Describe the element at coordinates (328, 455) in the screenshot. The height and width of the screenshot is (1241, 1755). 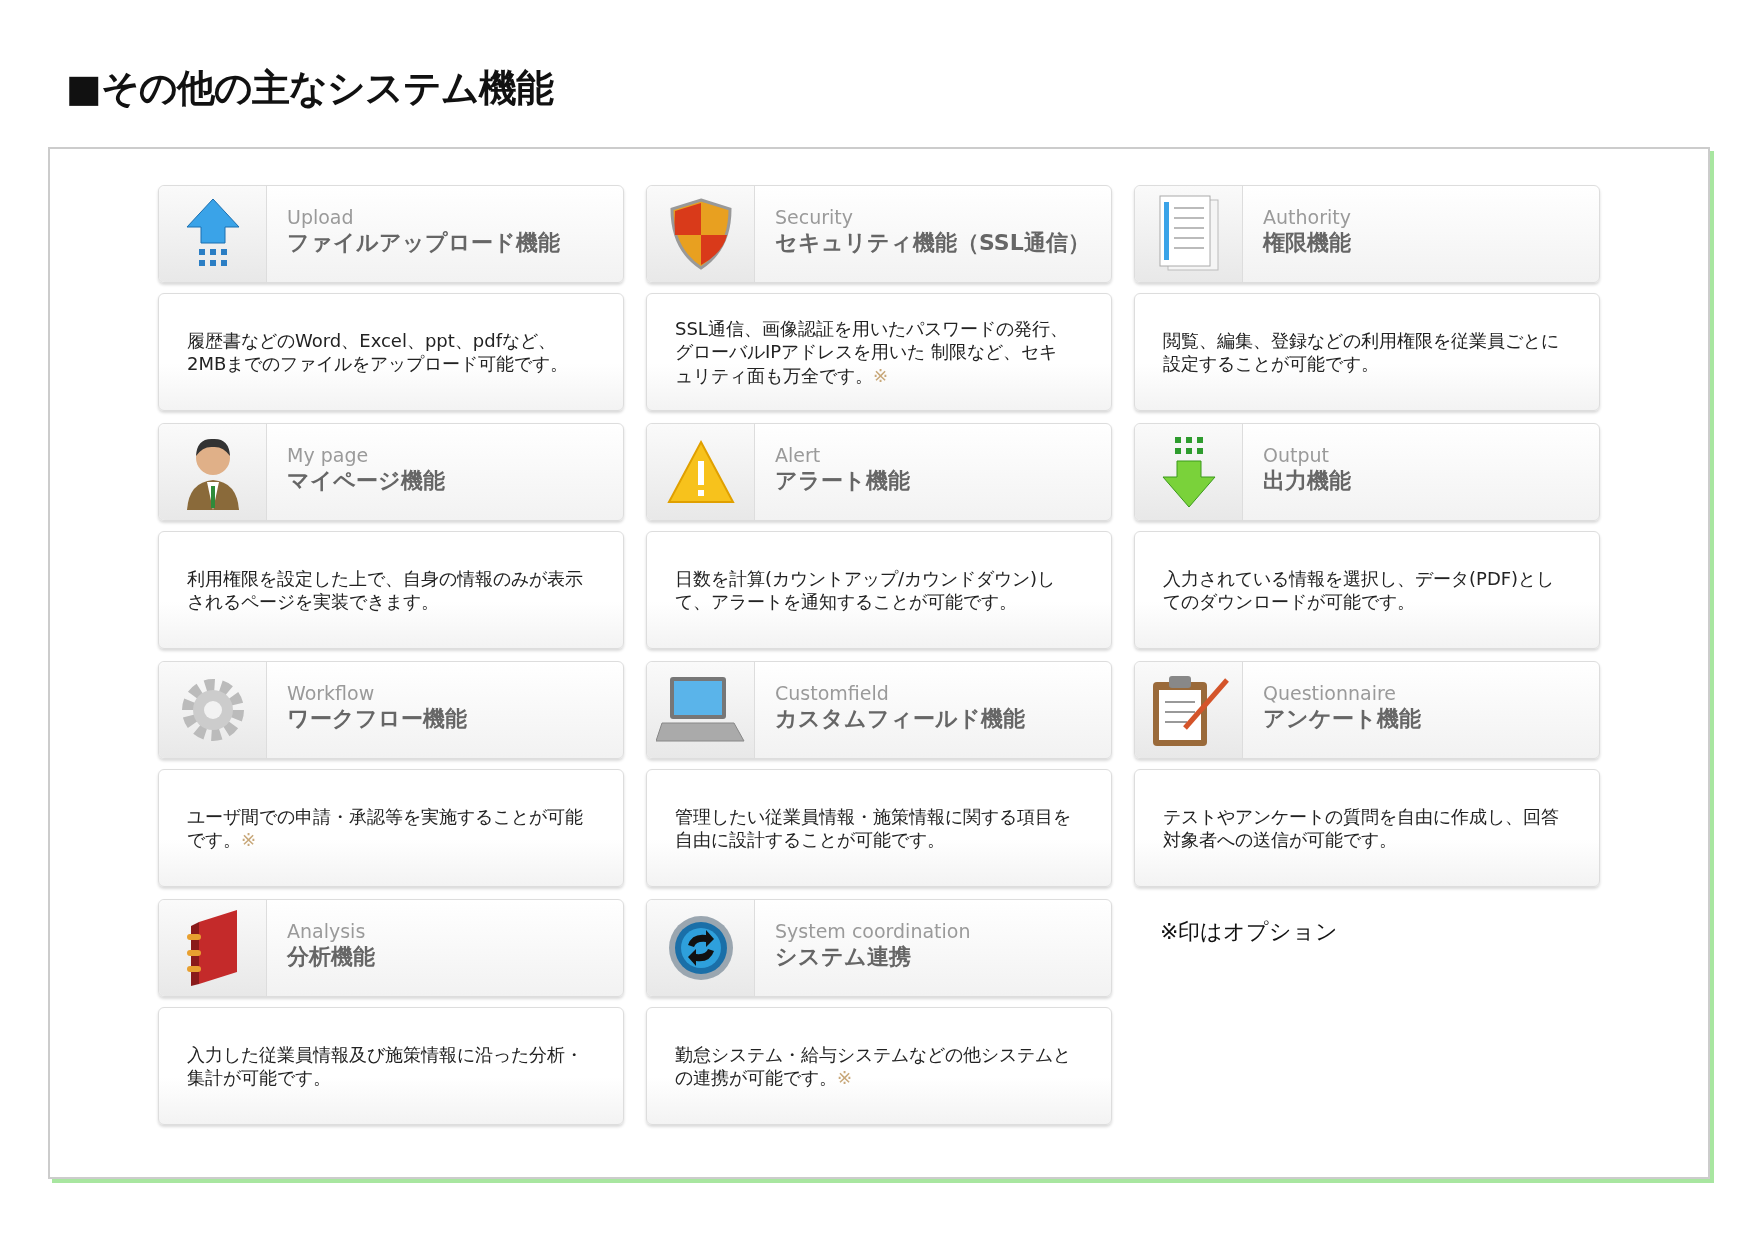
I see `feature-label: My page` at that location.